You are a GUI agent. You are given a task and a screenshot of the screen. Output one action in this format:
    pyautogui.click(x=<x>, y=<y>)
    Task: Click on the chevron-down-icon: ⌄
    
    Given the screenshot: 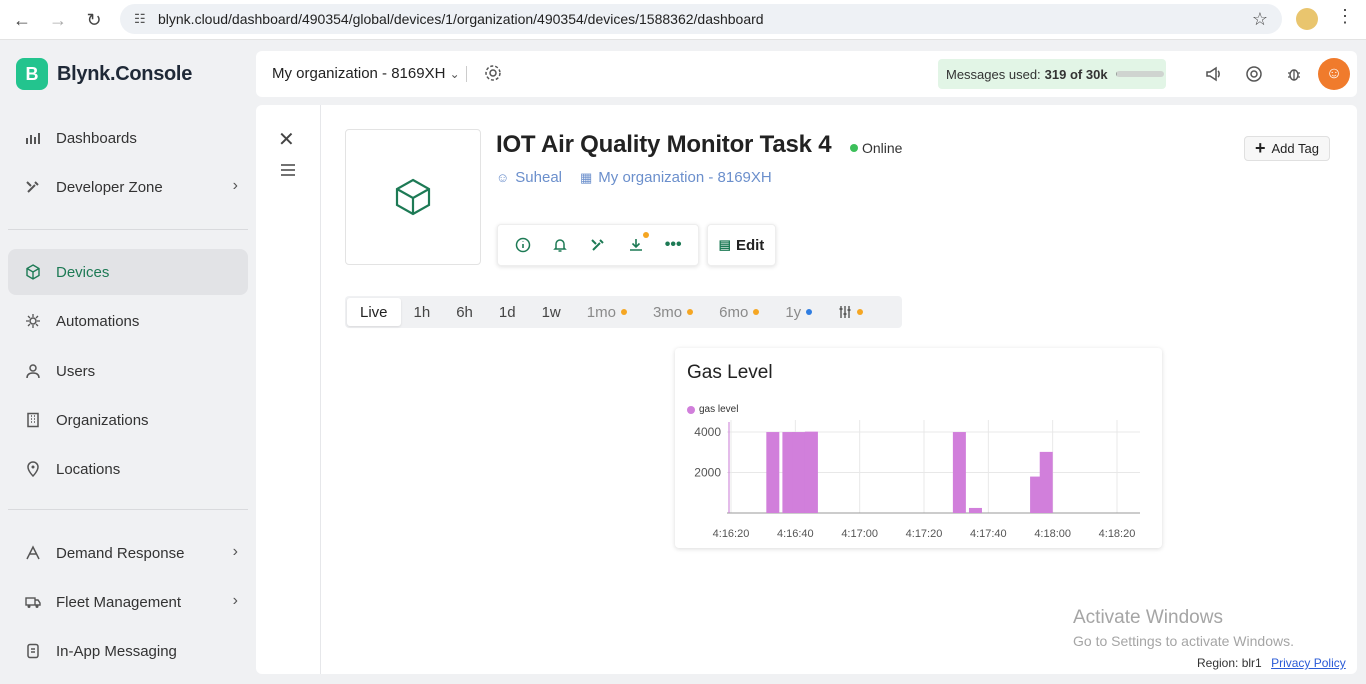 What is the action you would take?
    pyautogui.click(x=454, y=74)
    